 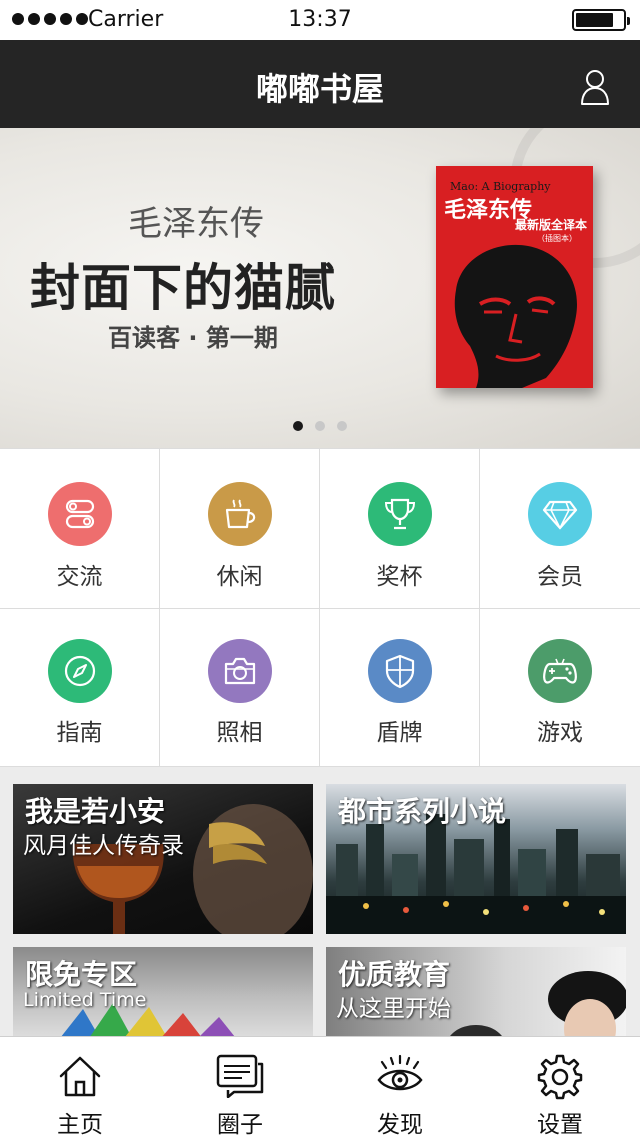 I want to click on camera-icon, so click(x=239, y=671).